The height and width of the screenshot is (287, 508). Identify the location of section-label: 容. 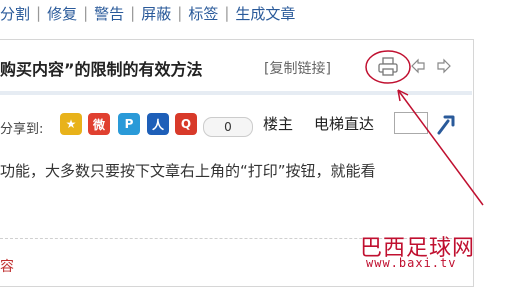
(7, 267).